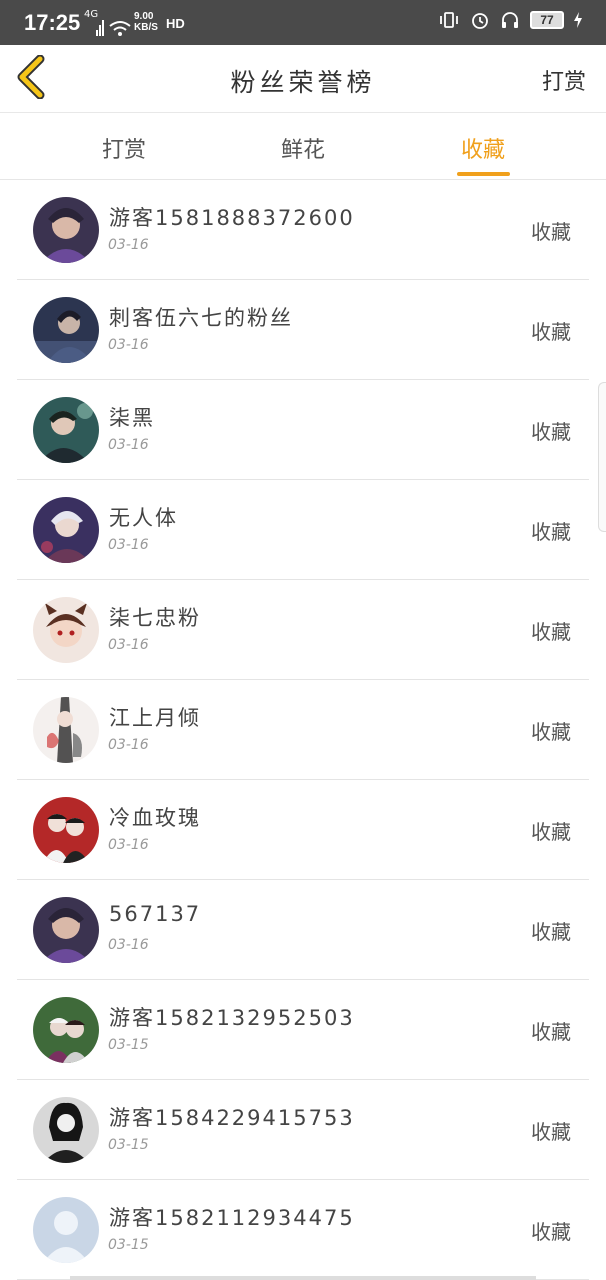  Describe the element at coordinates (144, 16) in the screenshot. I see `speed-value: 9.00` at that location.